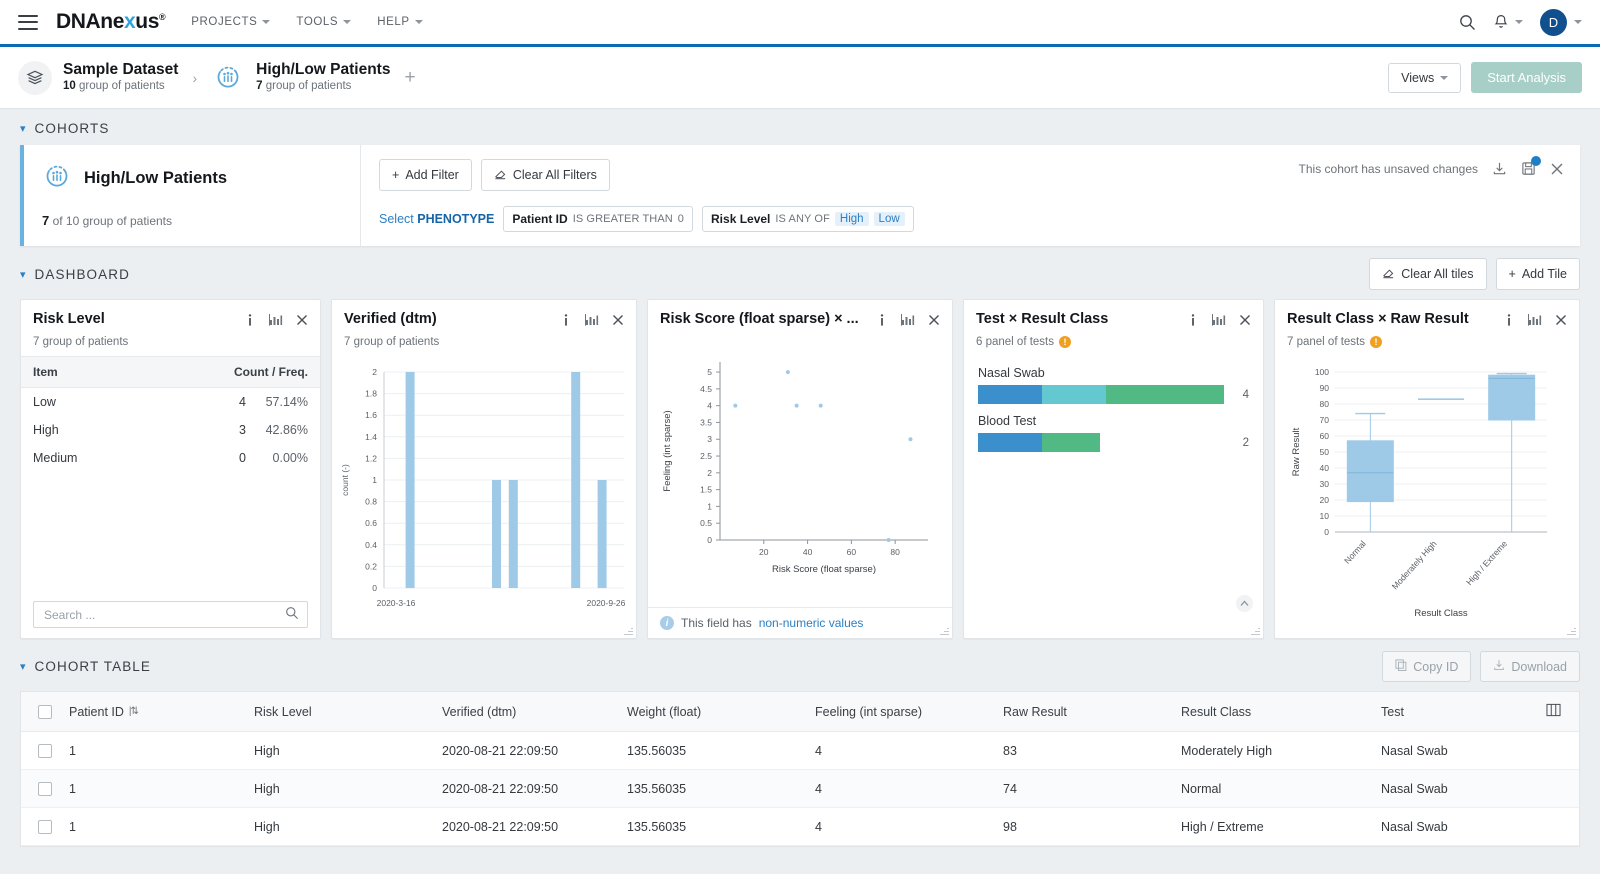 The height and width of the screenshot is (874, 1600). I want to click on tile-body: Nasal Swab 4 Blood Test 2, so click(1113, 497).